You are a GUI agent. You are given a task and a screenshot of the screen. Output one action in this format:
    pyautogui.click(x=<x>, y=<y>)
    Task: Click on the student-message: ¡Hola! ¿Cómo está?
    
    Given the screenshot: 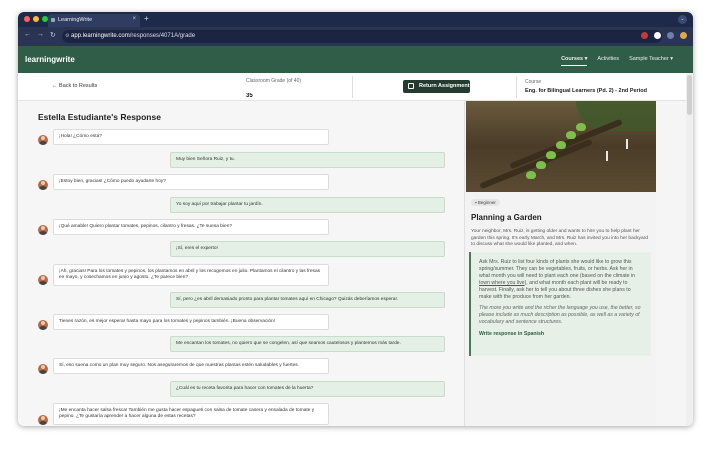 What is the action you would take?
    pyautogui.click(x=191, y=137)
    